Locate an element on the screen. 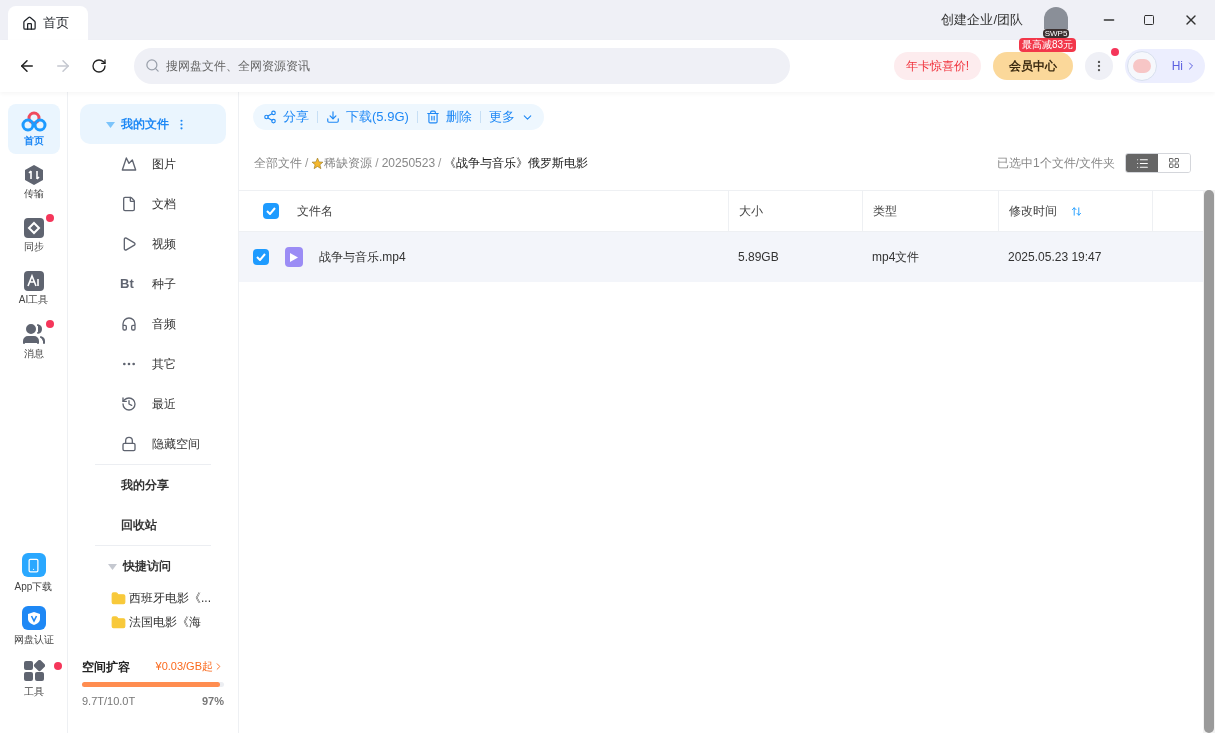 Image resolution: width=1215 pixels, height=733 pixels. column-header: 文件名 is located at coordinates (507, 211).